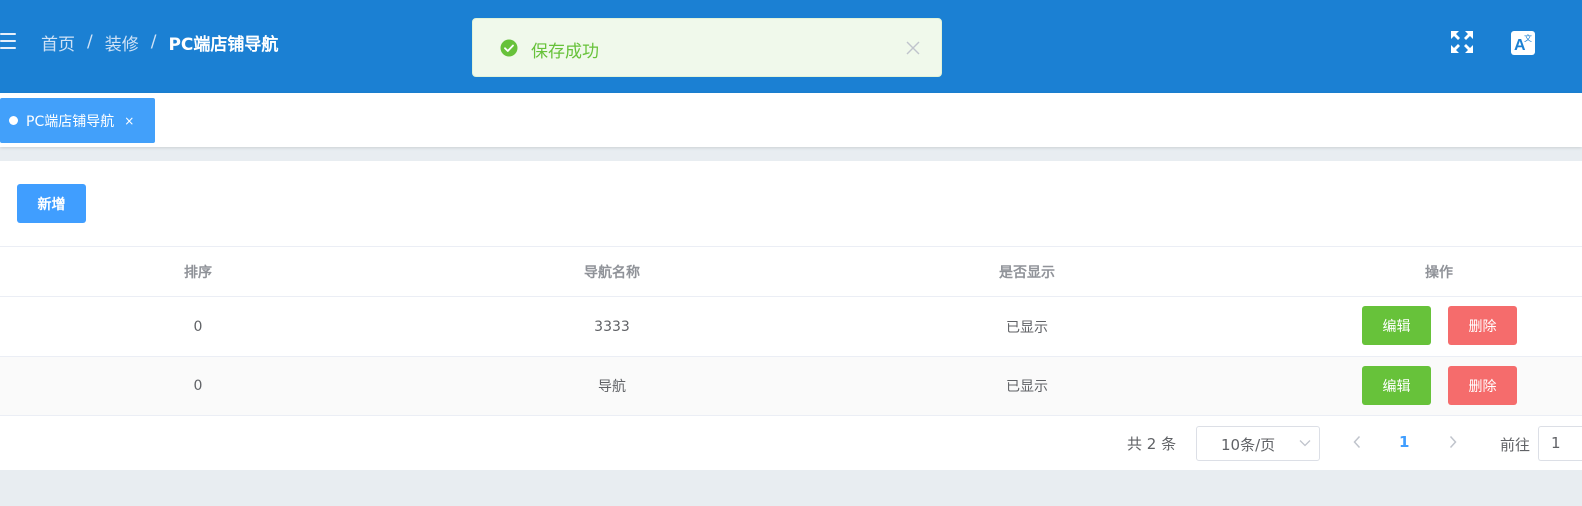 This screenshot has width=1582, height=506. I want to click on chevron-down-icon, so click(1305, 443).